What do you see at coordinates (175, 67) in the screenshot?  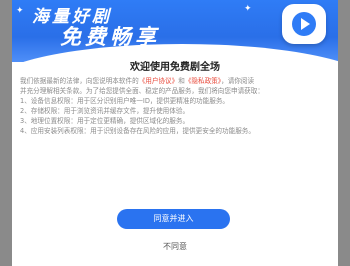 I see `dialog-title: 欢迎使用免费剧全场` at bounding box center [175, 67].